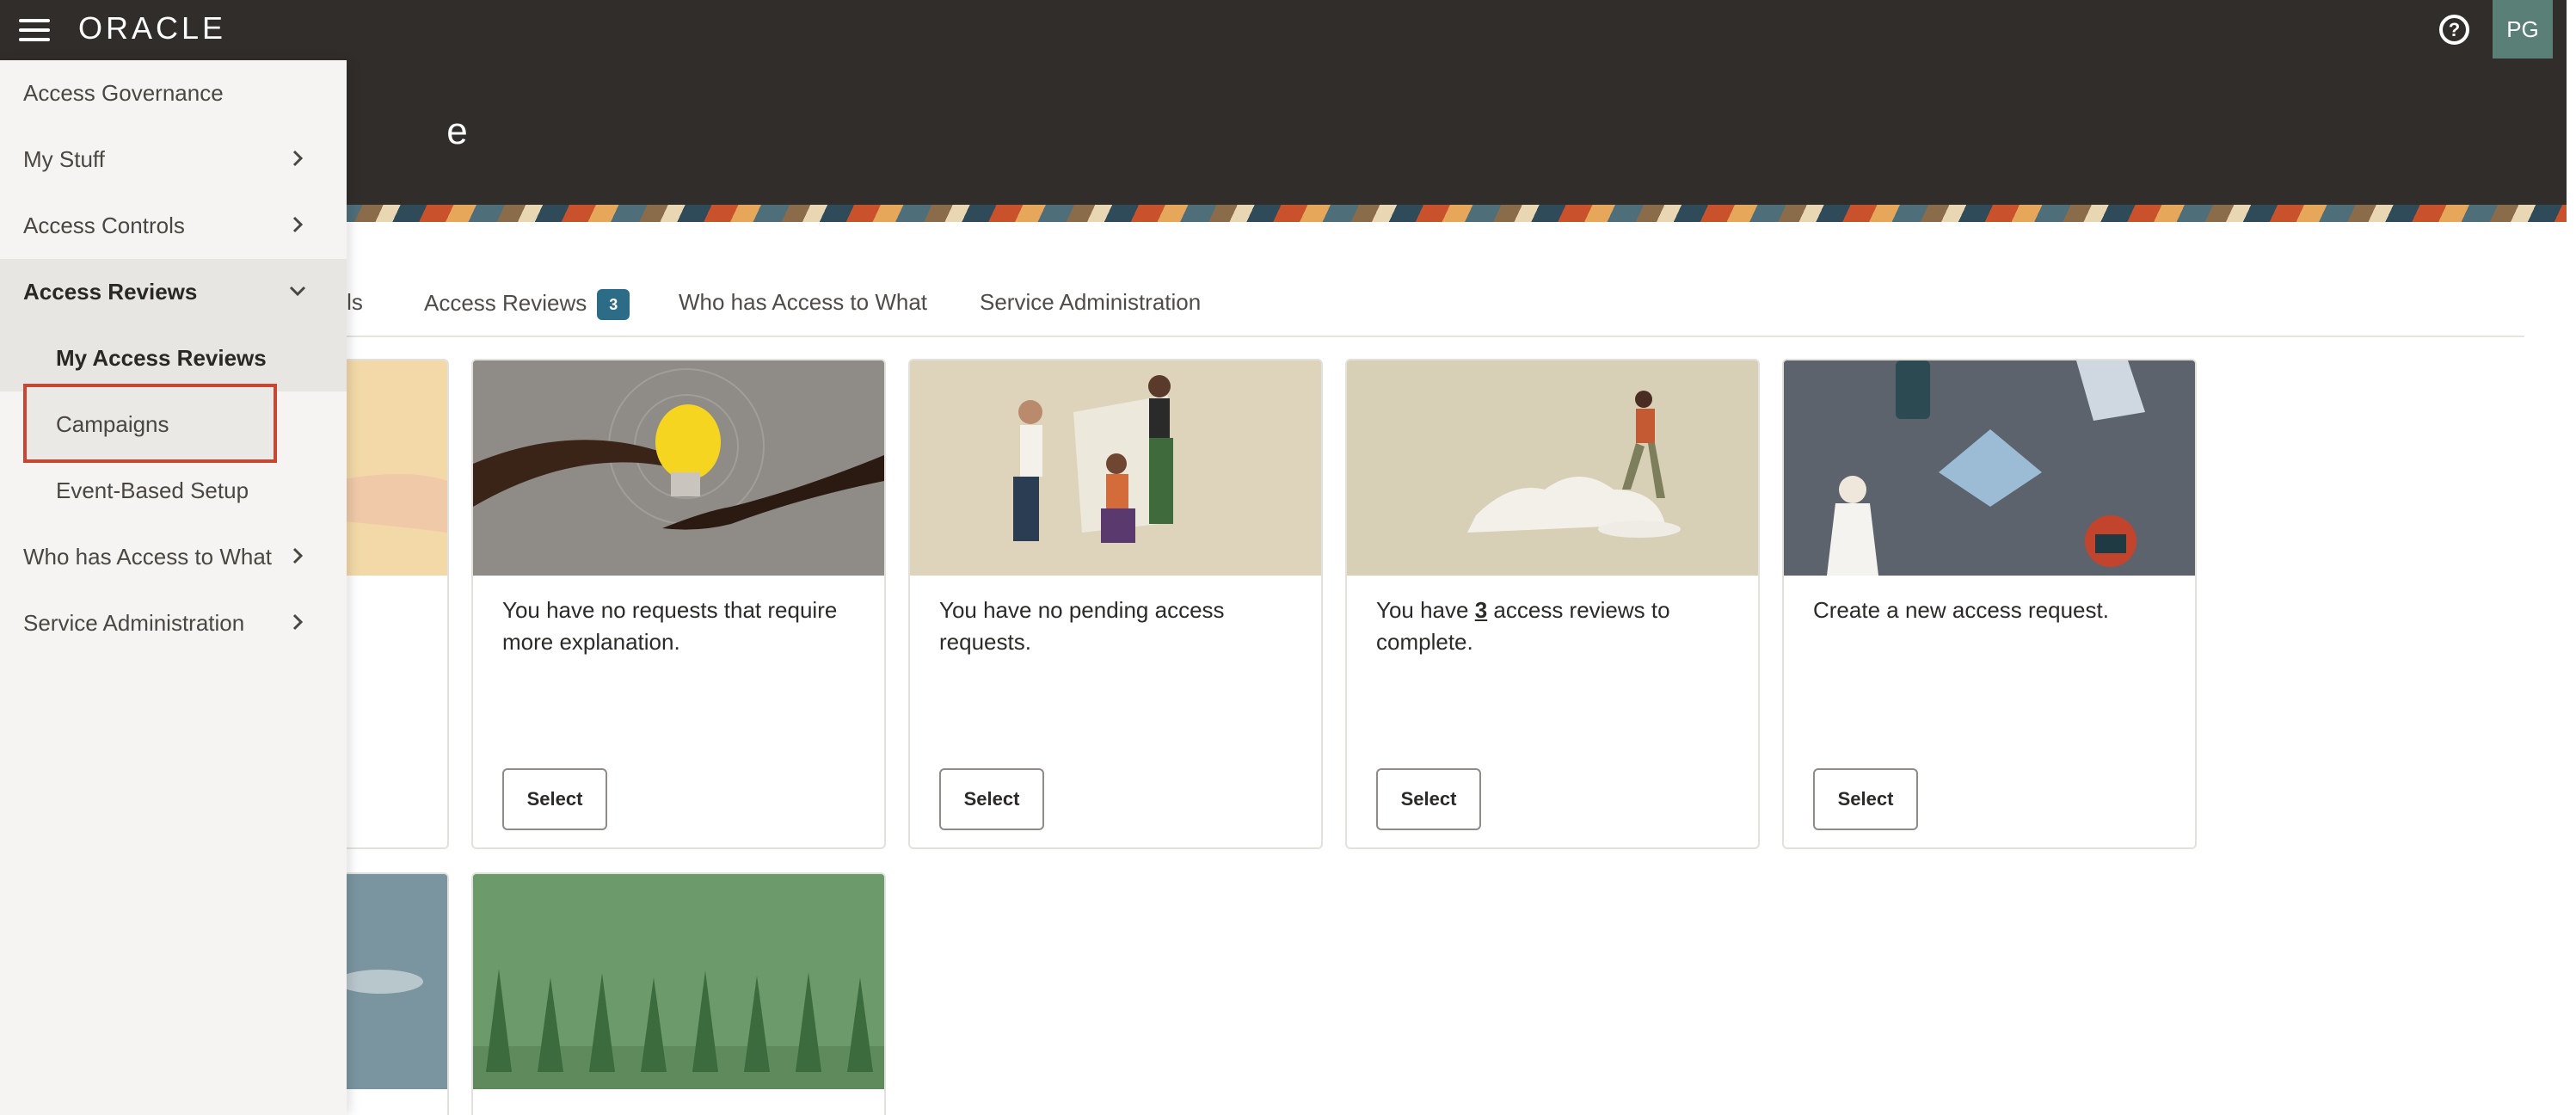 Image resolution: width=2576 pixels, height=1115 pixels. I want to click on nav-who-has-access: Who has Access to What, so click(173, 557).